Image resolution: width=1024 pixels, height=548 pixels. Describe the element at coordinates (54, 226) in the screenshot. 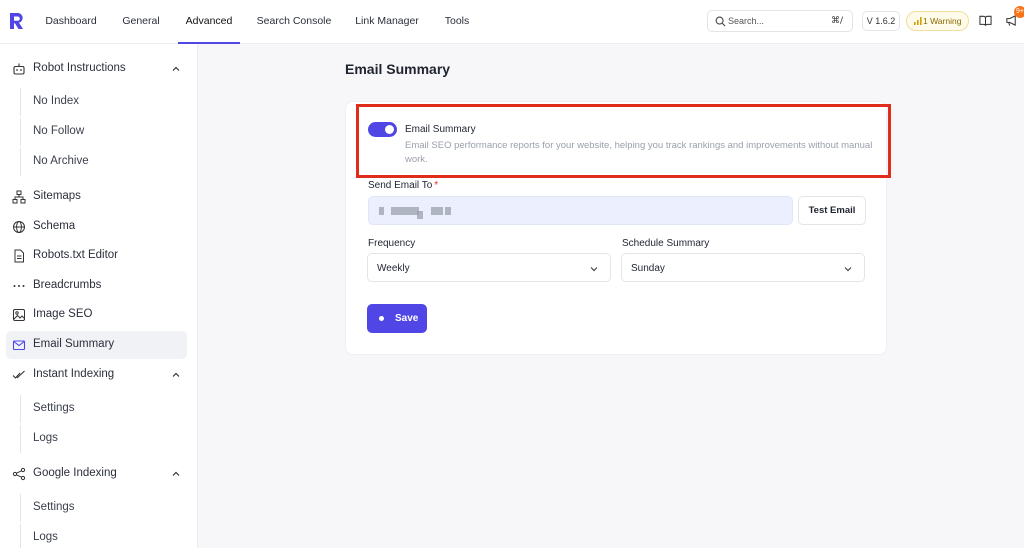

I see `sidebar-item-label: Schema` at that location.